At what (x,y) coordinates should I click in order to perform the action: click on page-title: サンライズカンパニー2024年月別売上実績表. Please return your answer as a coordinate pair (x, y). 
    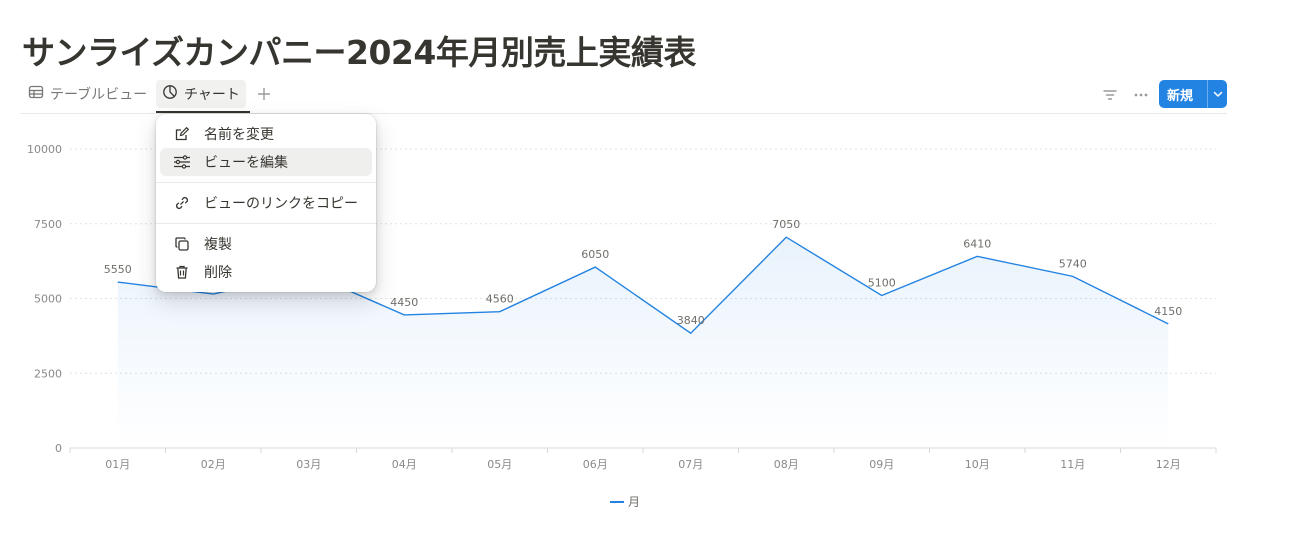
    Looking at the image, I should click on (359, 52).